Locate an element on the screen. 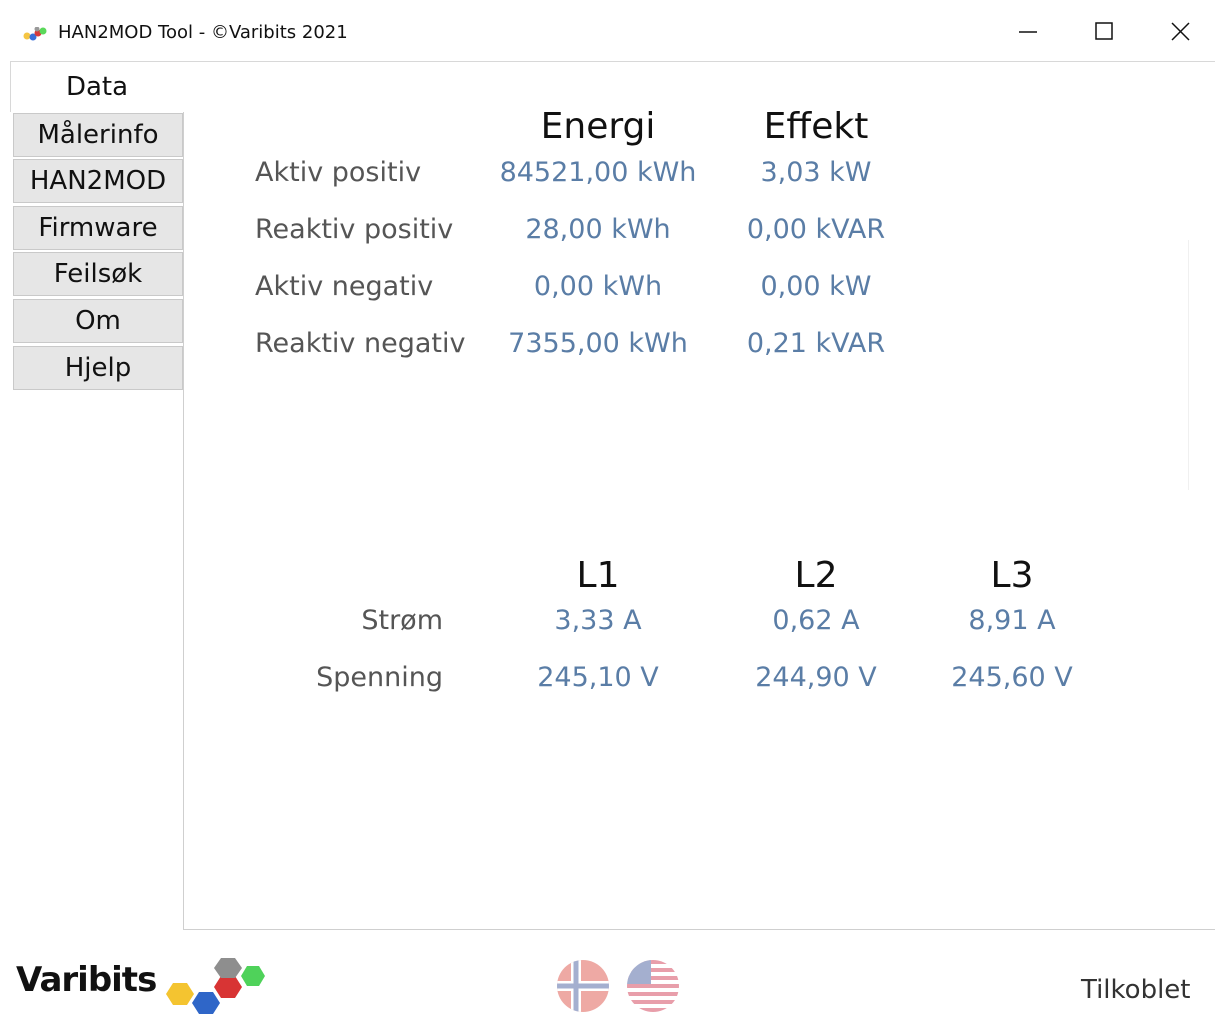  usa-flag-icon is located at coordinates (653, 986).